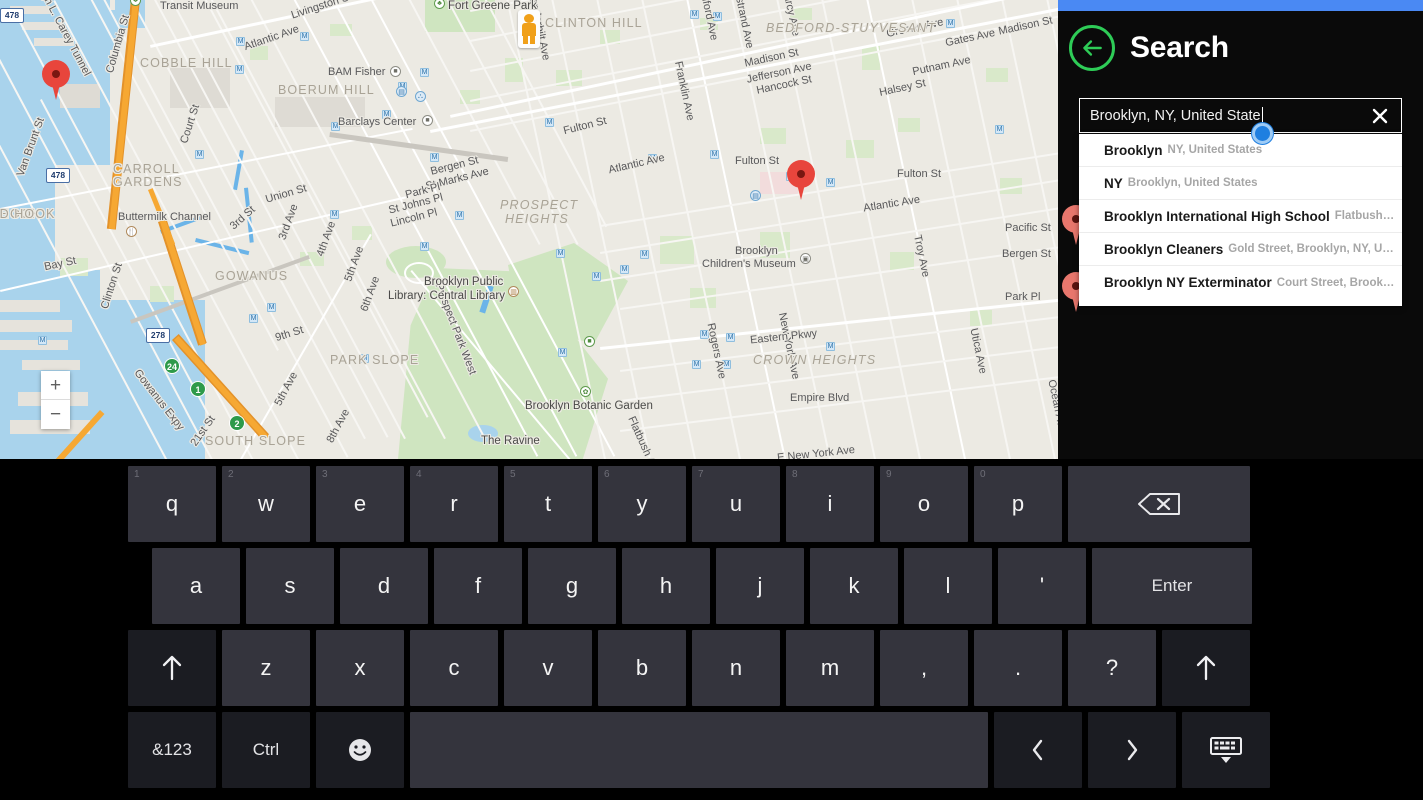  Describe the element at coordinates (1262, 115) in the screenshot. I see `text-caret` at that location.